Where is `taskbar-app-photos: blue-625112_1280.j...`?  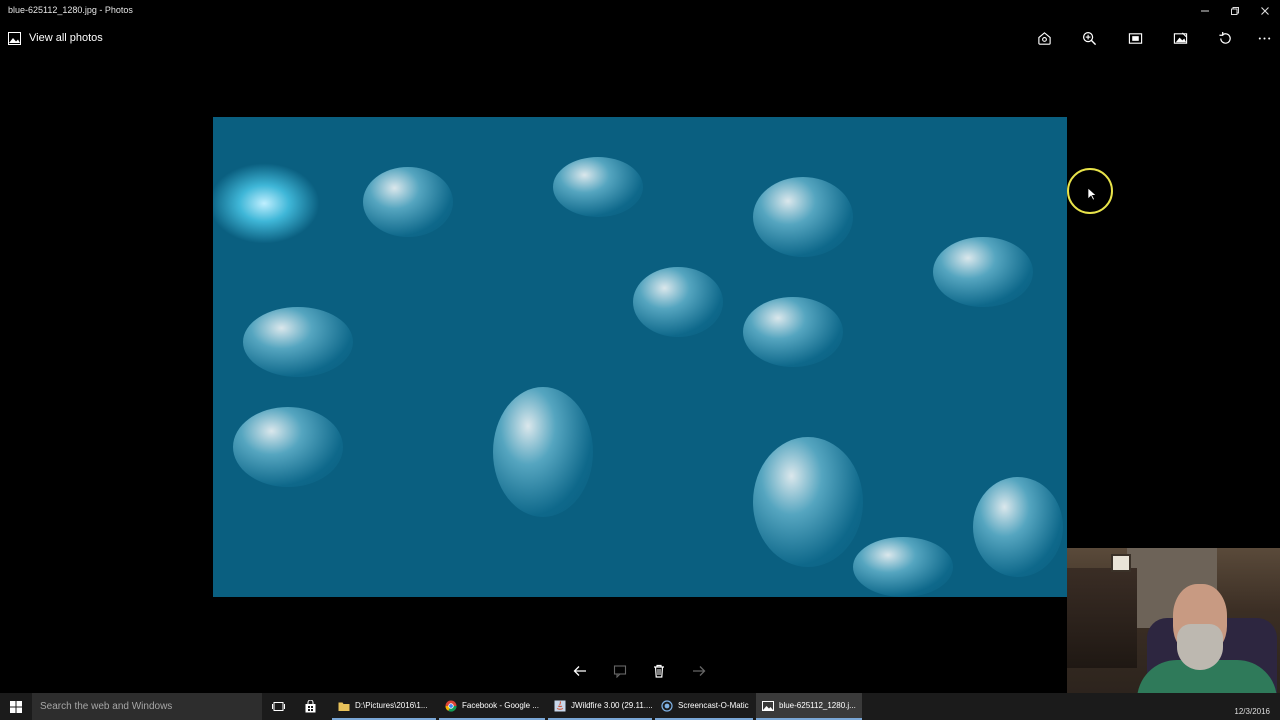
taskbar-app-photos: blue-625112_1280.j... is located at coordinates (809, 706).